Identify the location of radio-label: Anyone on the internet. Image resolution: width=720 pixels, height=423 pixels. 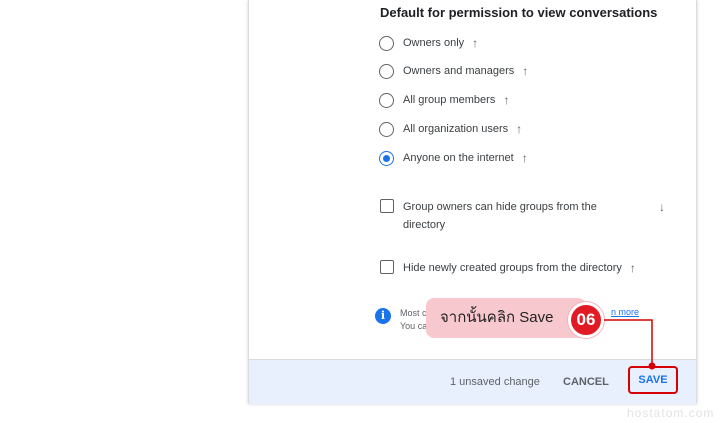
(458, 158).